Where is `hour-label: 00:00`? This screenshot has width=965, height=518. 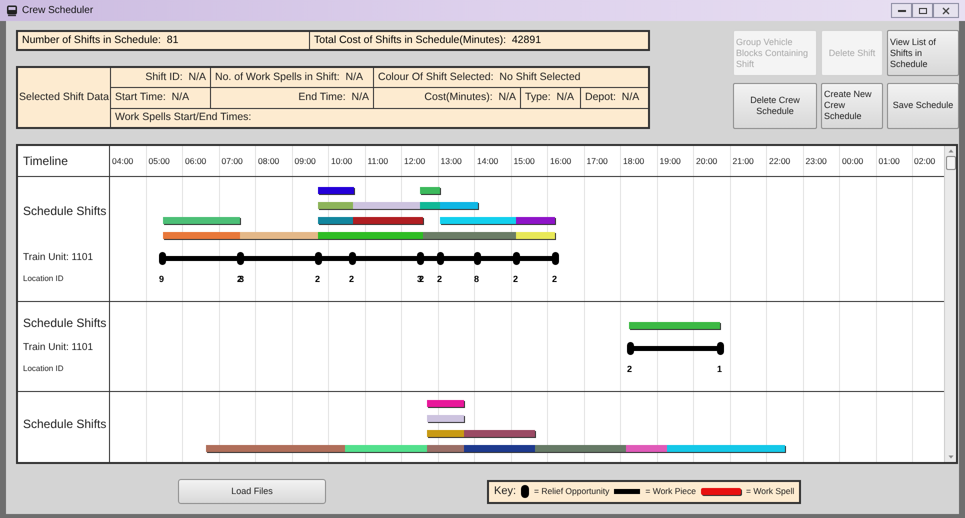
hour-label: 00:00 is located at coordinates (852, 161).